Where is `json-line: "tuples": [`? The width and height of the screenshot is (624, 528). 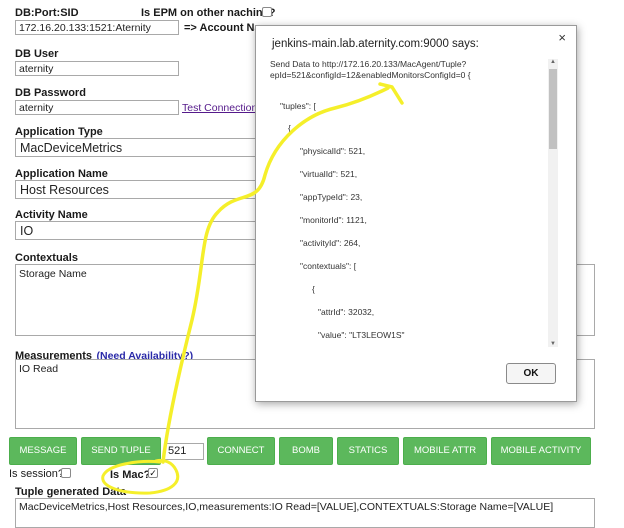
json-line: "tuples": [ is located at coordinates (298, 106).